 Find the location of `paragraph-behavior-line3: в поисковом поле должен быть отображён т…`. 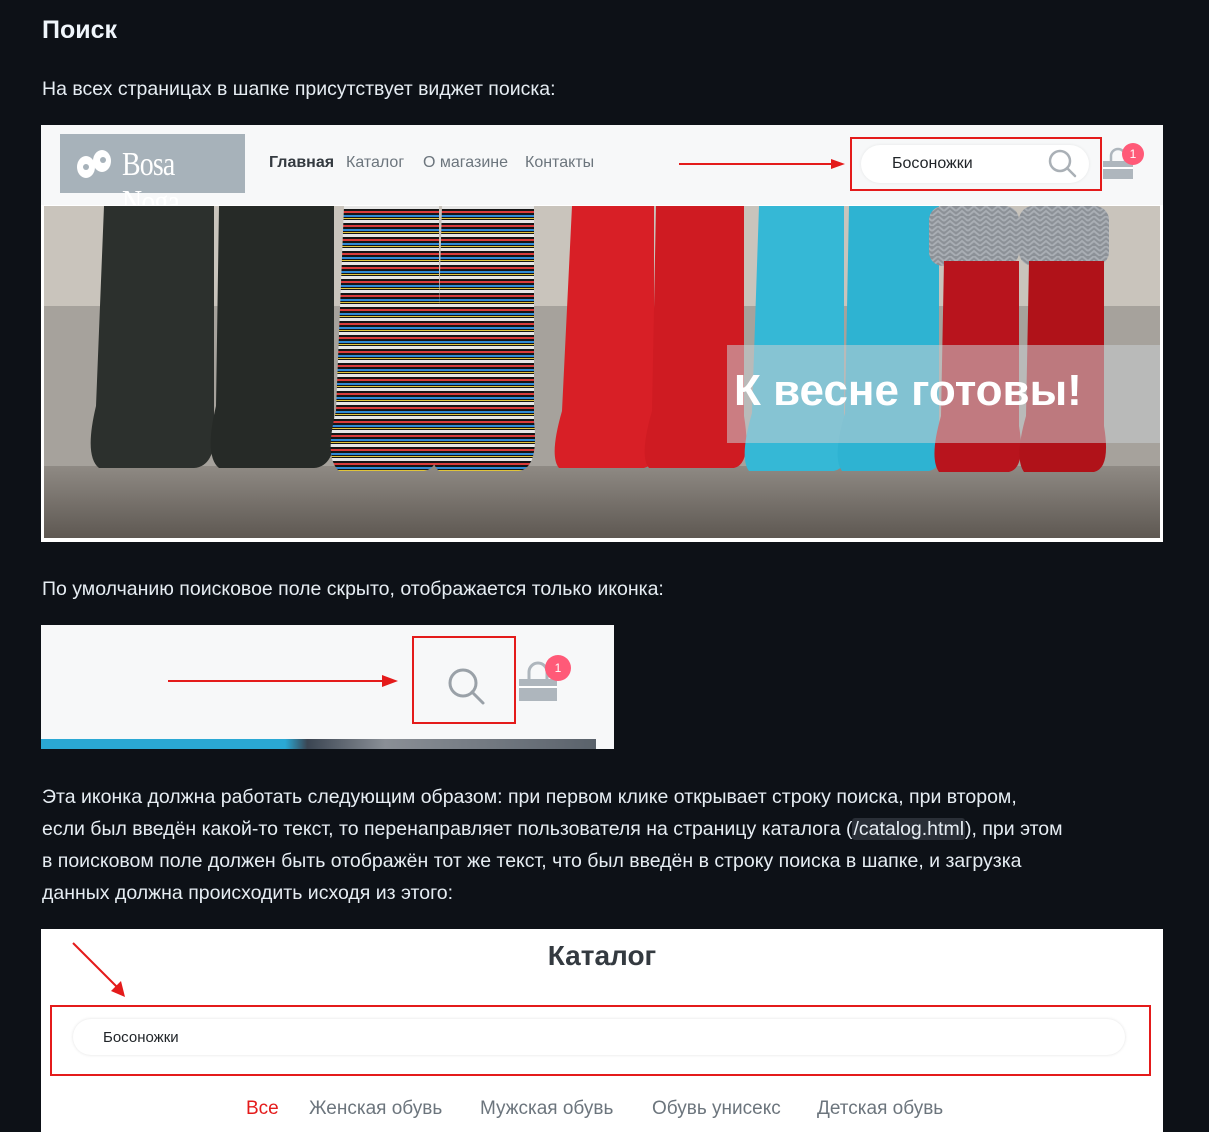

paragraph-behavior-line3: в поисковом поле должен быть отображён т… is located at coordinates (532, 861).